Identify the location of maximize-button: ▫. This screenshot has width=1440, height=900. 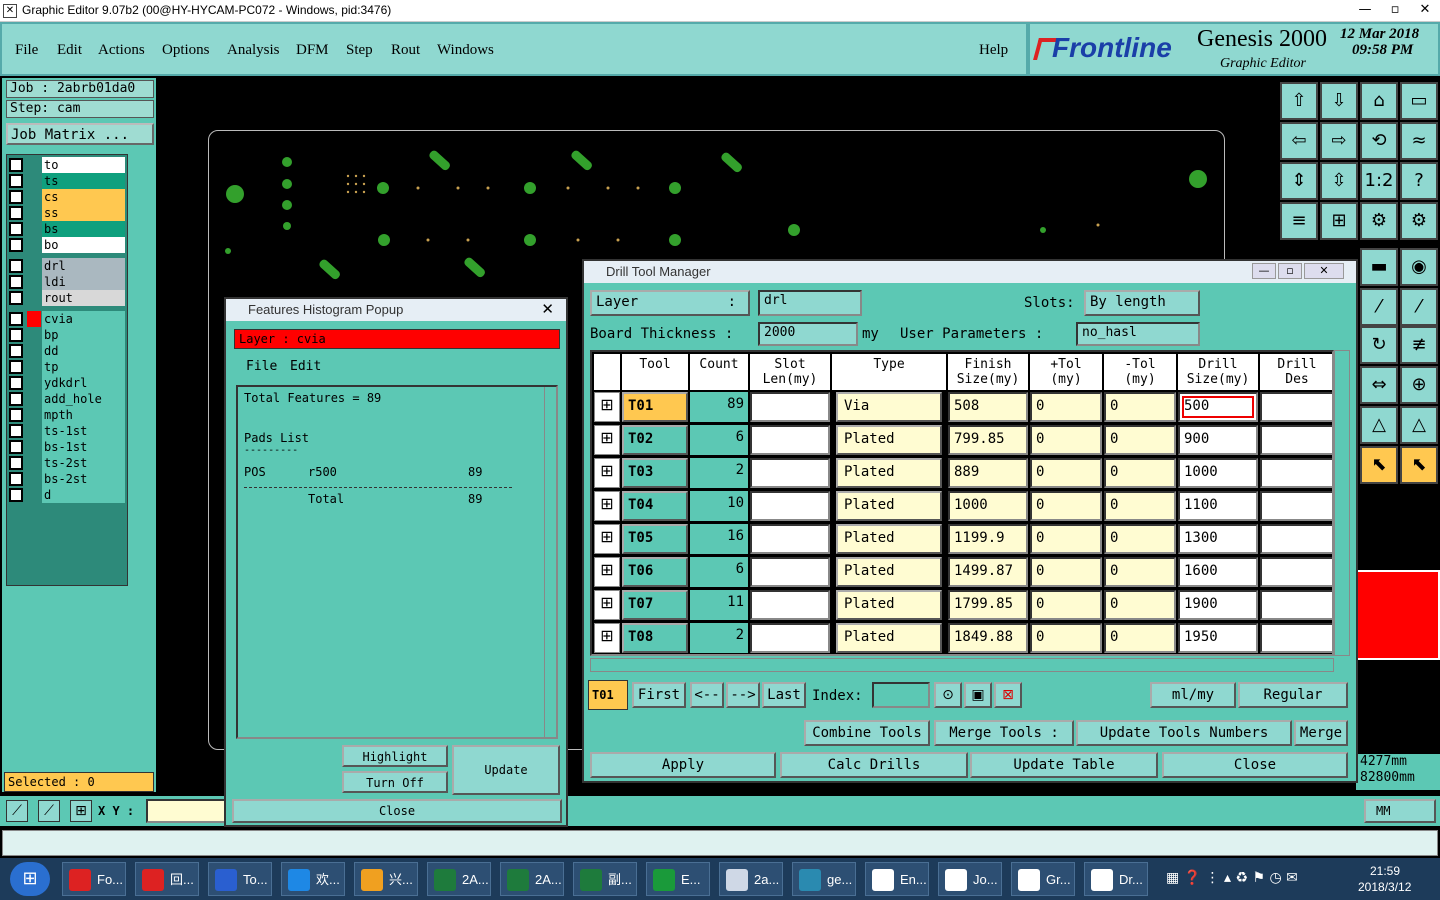
(1395, 10).